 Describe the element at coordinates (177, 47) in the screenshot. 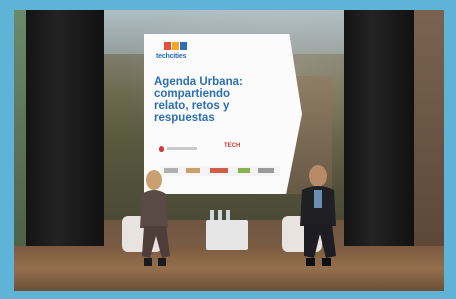

I see `logo-blocks-icon` at that location.